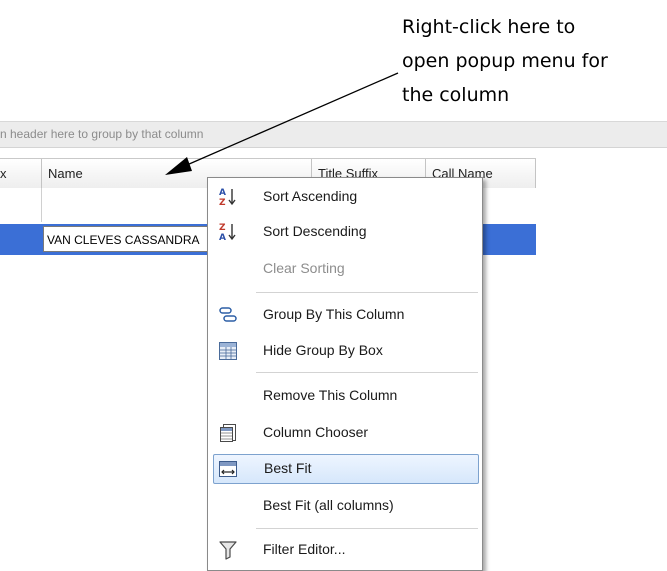 This screenshot has height=571, width=667. Describe the element at coordinates (282, 123) in the screenshot. I see `annotation-arrow` at that location.